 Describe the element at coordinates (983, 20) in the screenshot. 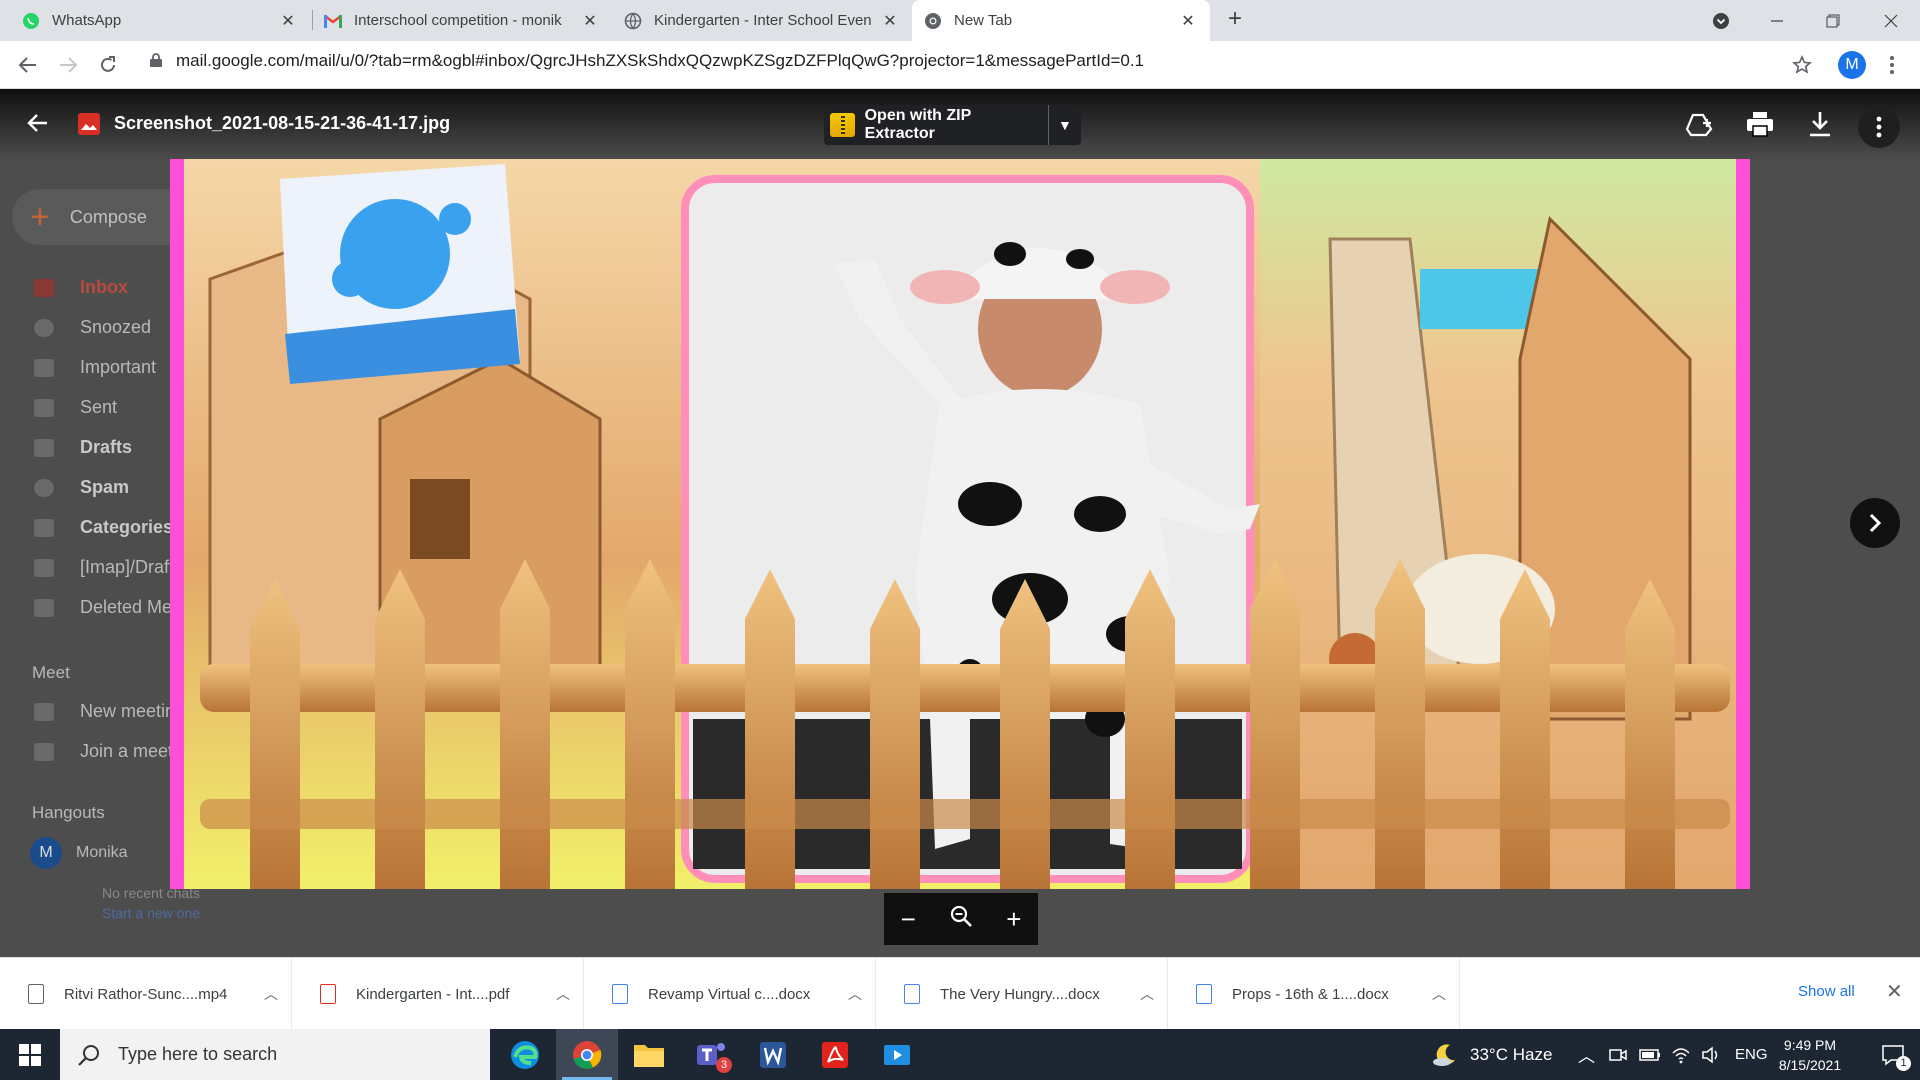

I see `tab-label: New Tab` at that location.